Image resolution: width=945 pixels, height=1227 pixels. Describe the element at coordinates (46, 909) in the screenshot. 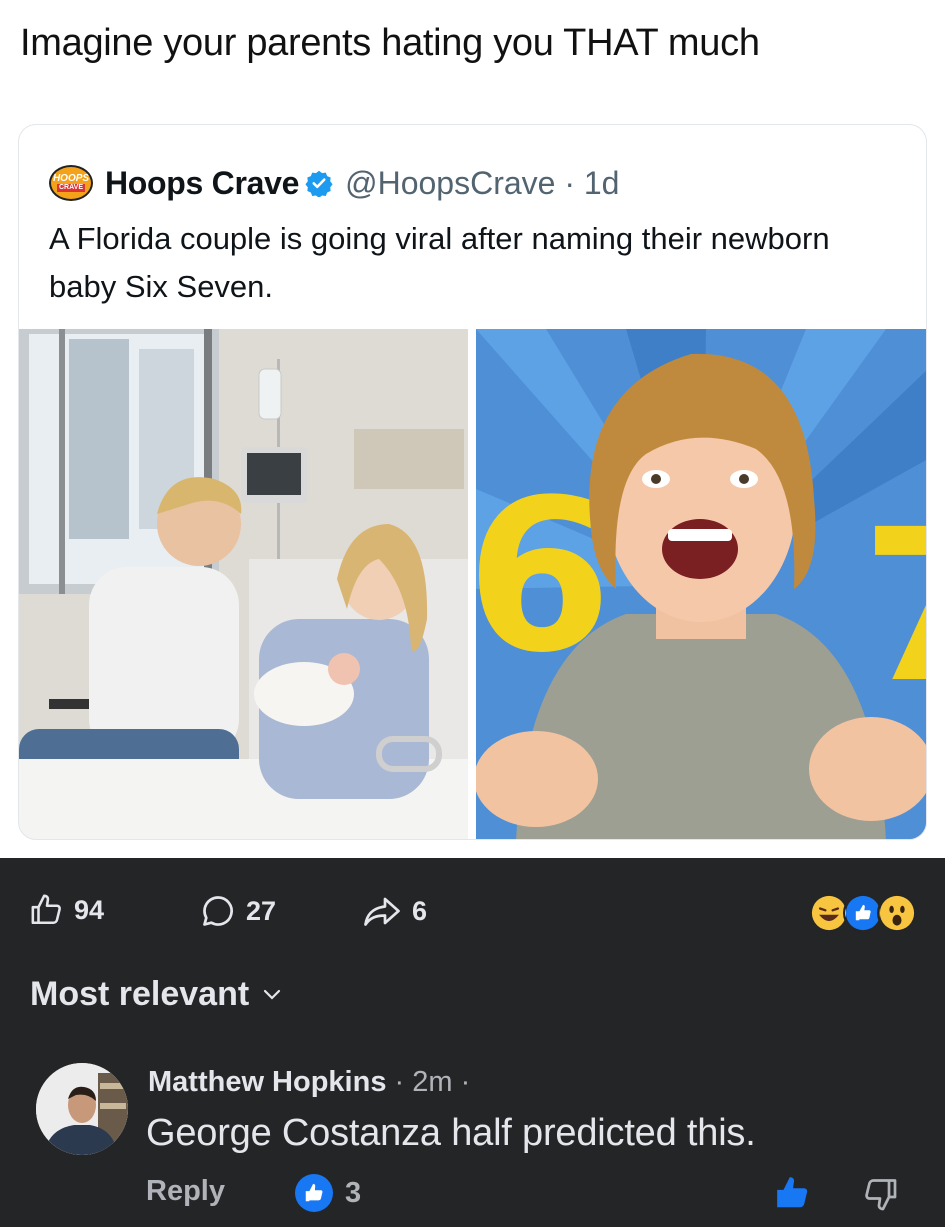

I see `thumbs-up-outline-icon` at that location.